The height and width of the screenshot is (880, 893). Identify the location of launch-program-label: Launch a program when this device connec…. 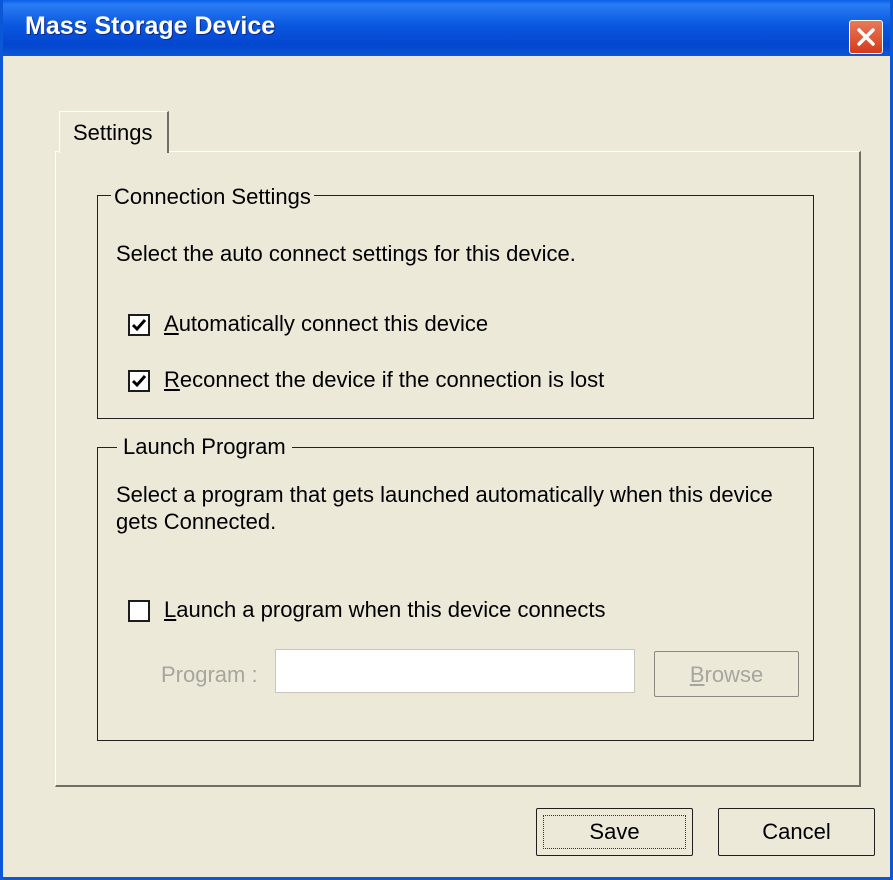
(385, 610).